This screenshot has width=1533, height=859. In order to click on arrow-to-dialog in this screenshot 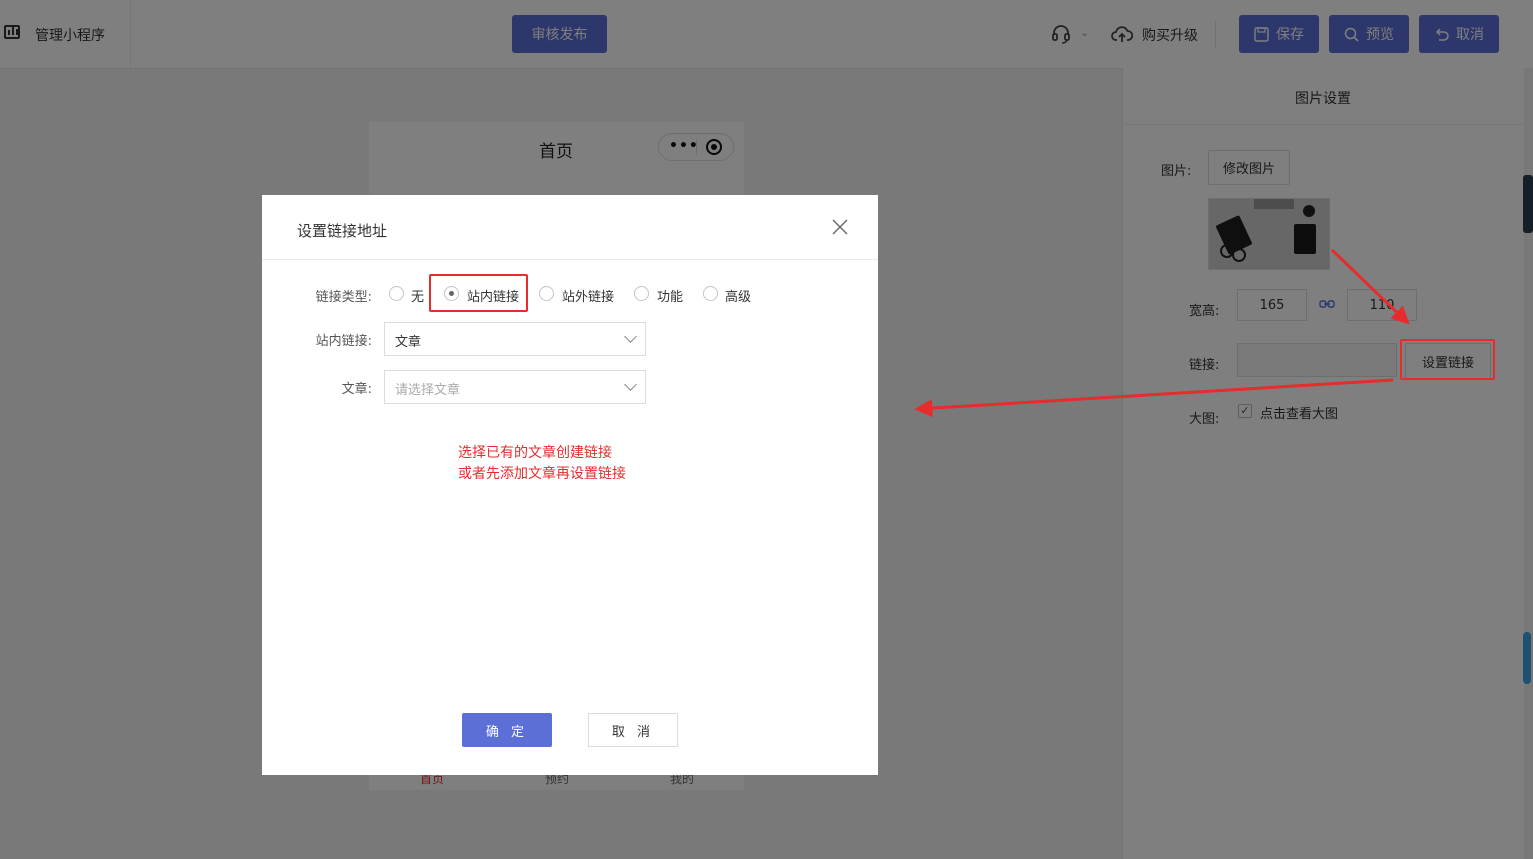, I will do `click(1154, 398)`.